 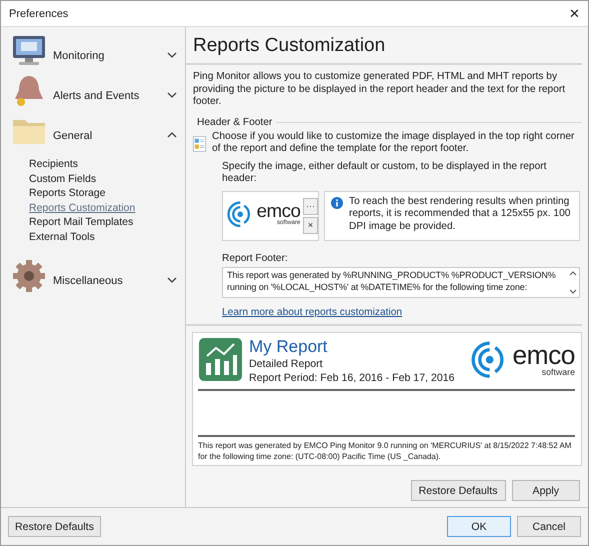 What do you see at coordinates (107, 193) in the screenshot?
I see `nav-item: Reports Storage` at bounding box center [107, 193].